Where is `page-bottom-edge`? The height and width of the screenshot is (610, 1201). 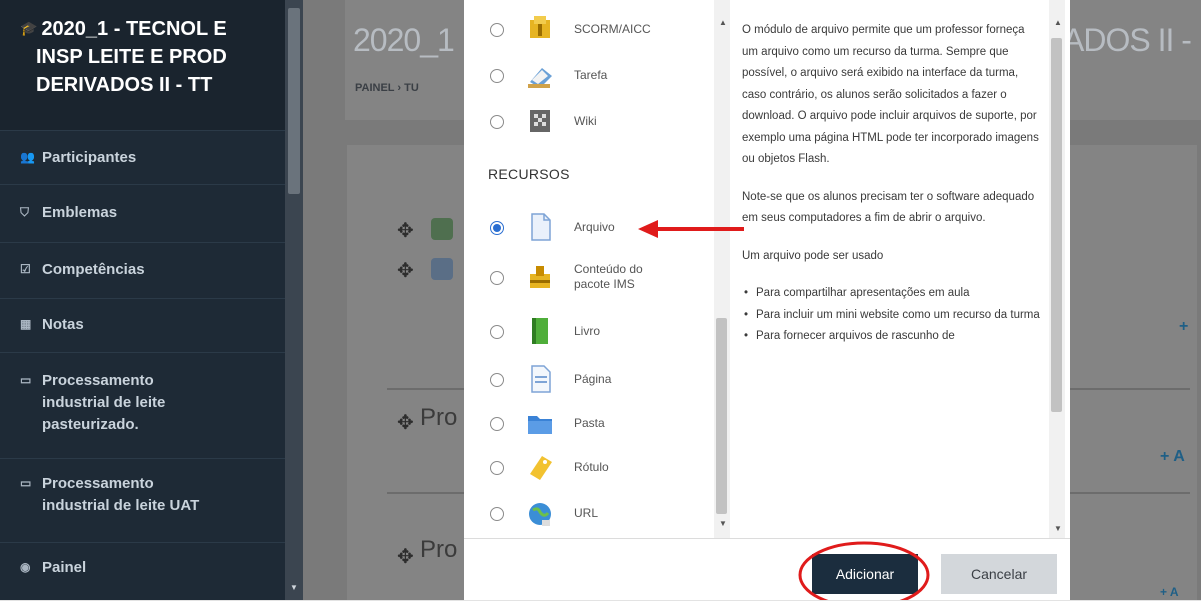
page-bottom-edge is located at coordinates (600, 605).